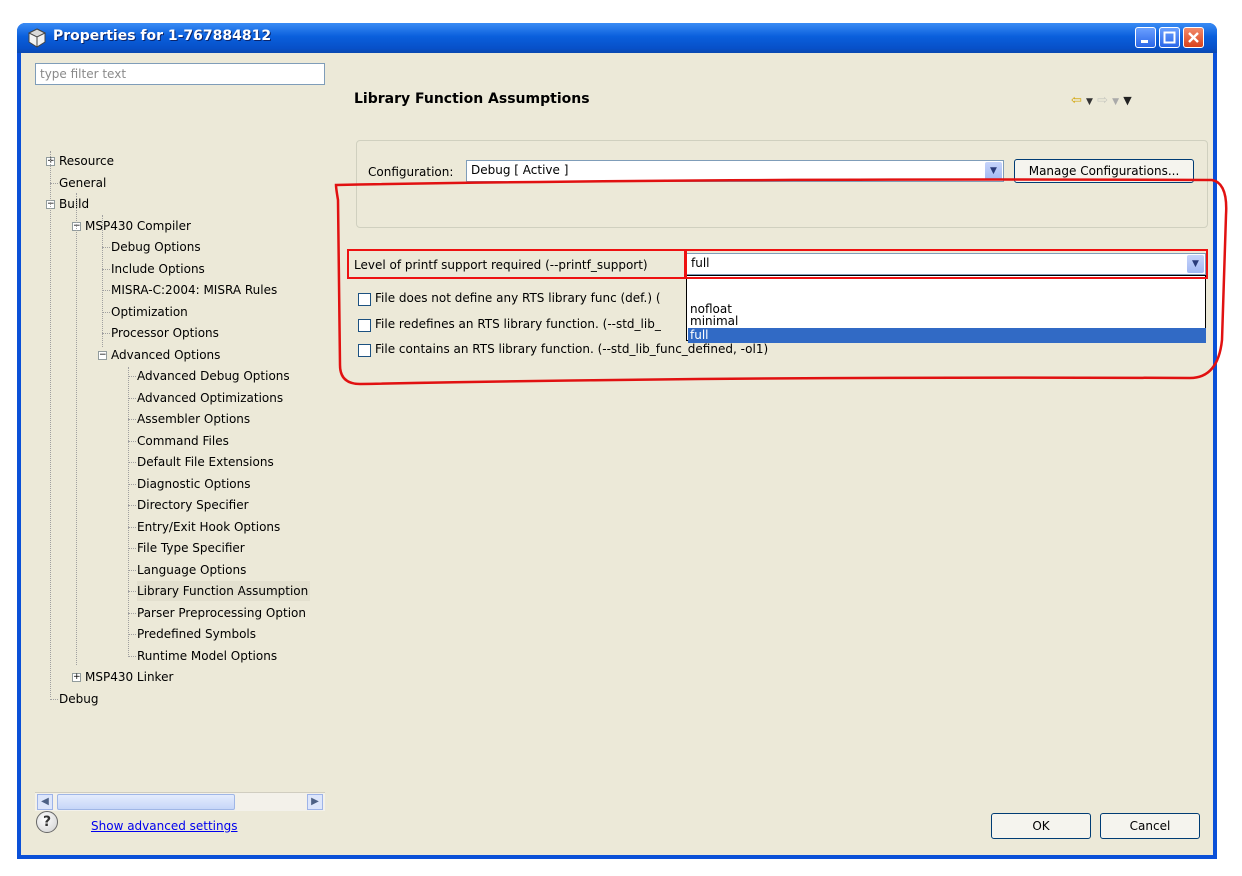 The image size is (1242, 876). I want to click on tree-item-label: Resource, so click(87, 161).